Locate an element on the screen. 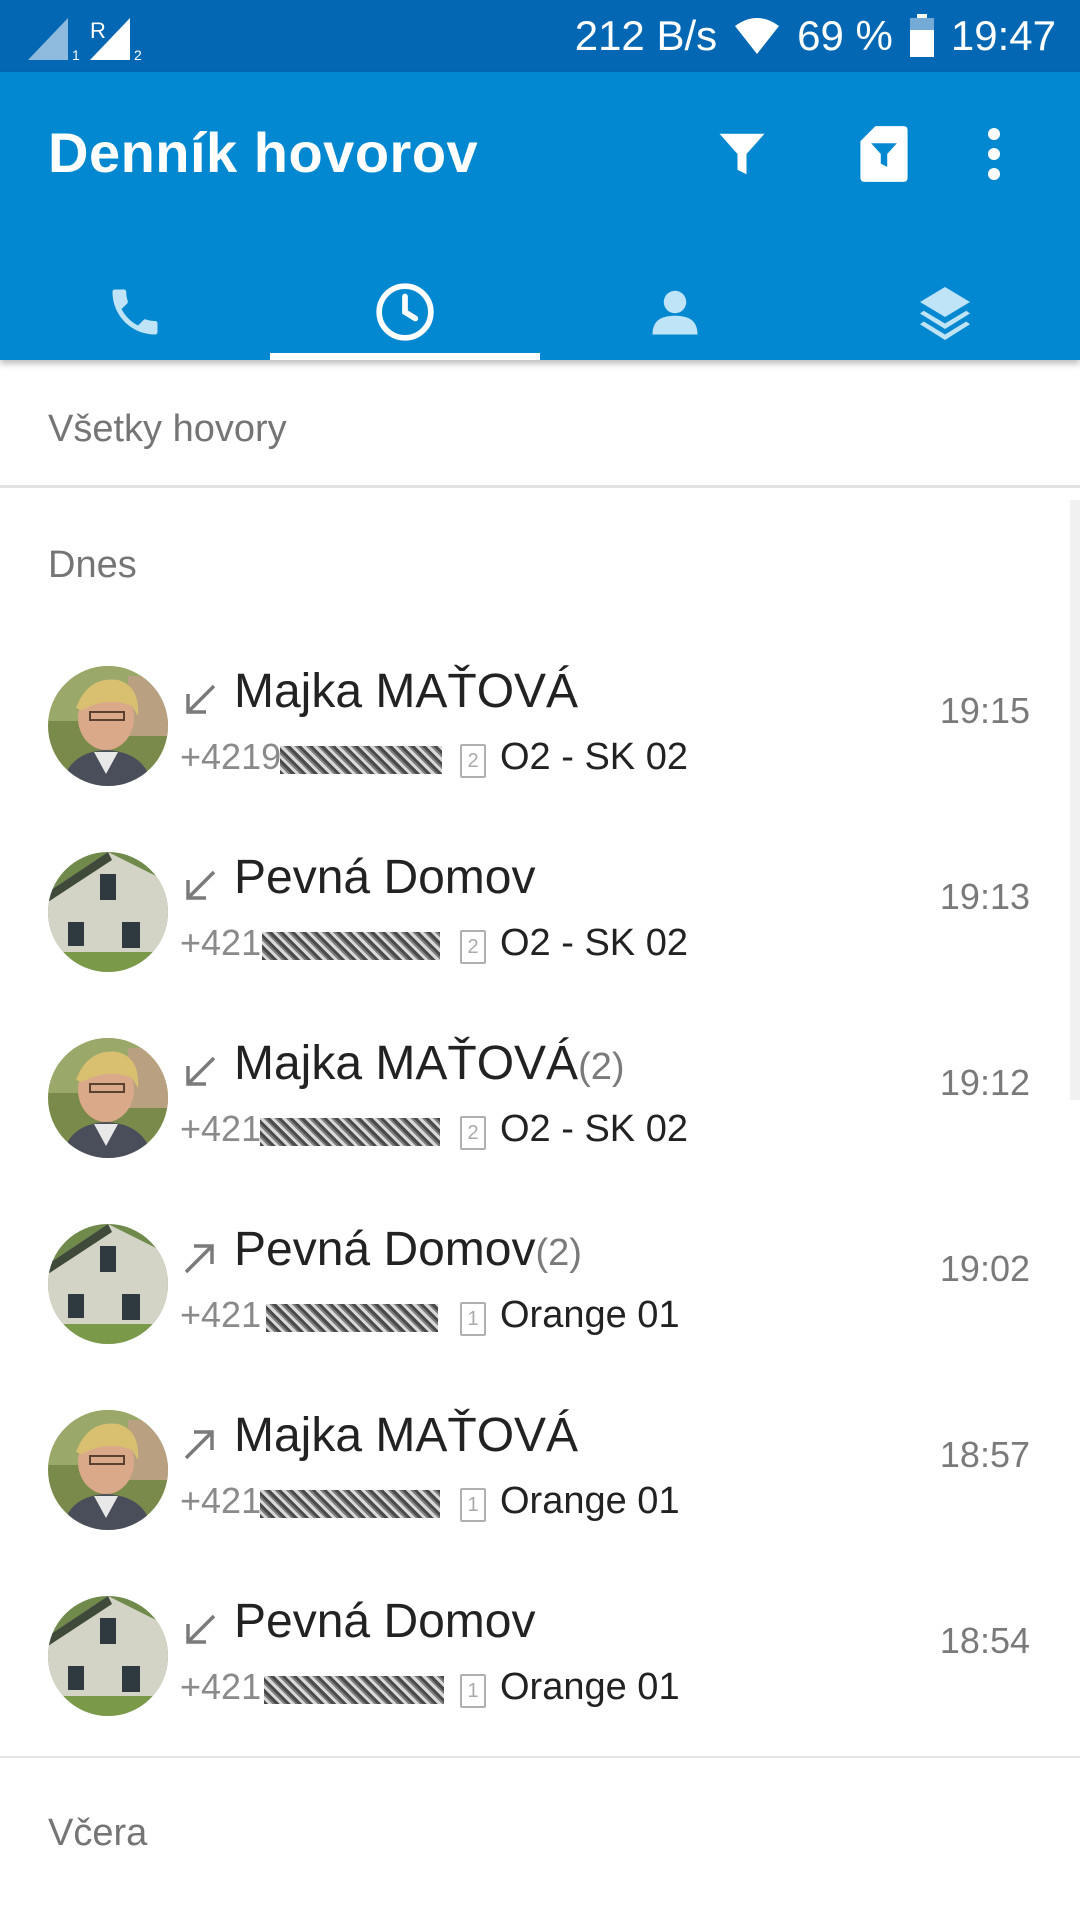  tab-dialer is located at coordinates (135, 312).